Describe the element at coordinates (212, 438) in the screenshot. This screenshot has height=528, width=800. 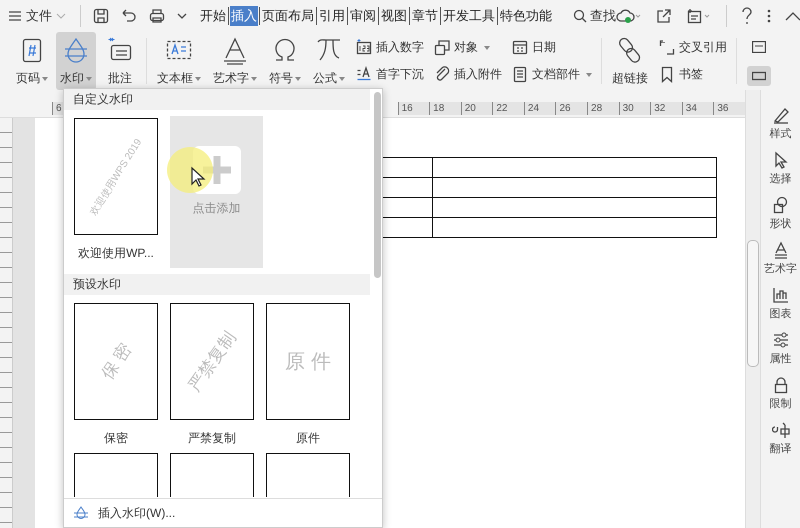
I see `watermark-label: 严禁复制` at that location.